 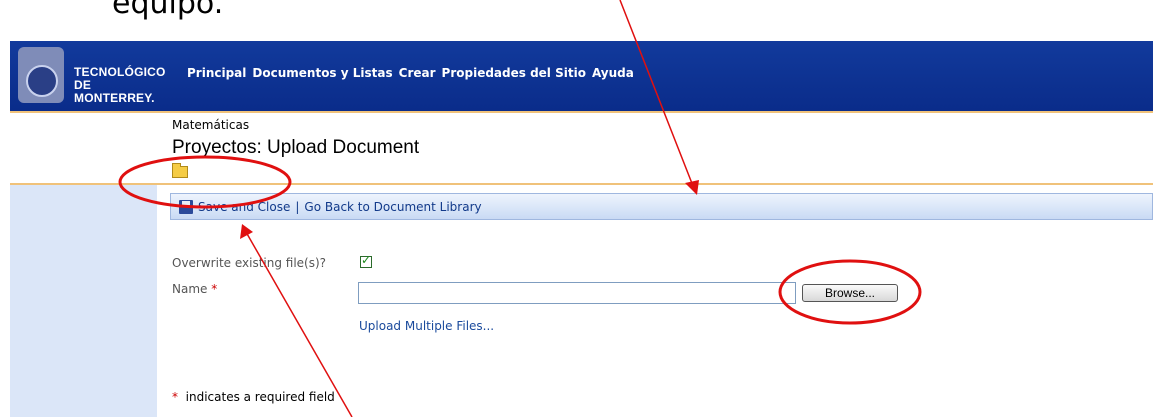 What do you see at coordinates (850, 292) in the screenshot?
I see `annotation-ellipse-browse` at bounding box center [850, 292].